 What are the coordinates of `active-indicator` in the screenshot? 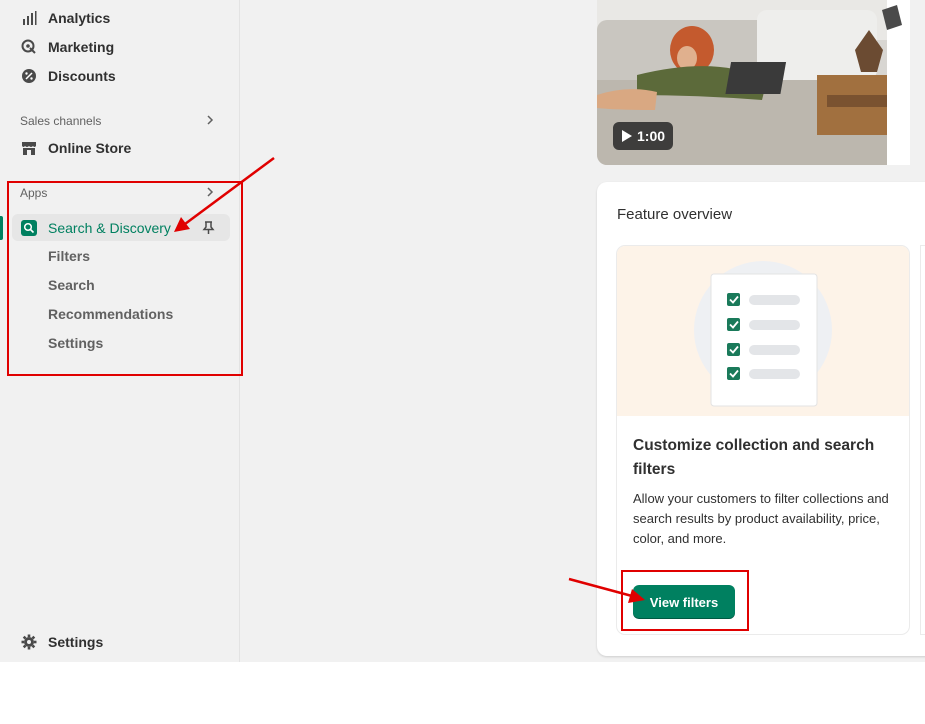 It's located at (1, 228).